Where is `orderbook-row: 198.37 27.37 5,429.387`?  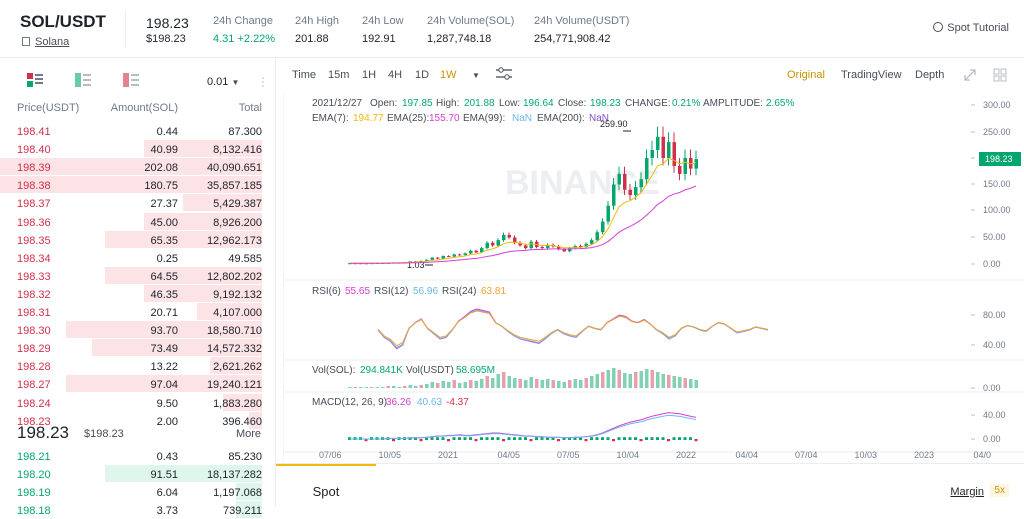
orderbook-row: 198.37 27.37 5,429.387 is located at coordinates (138, 203).